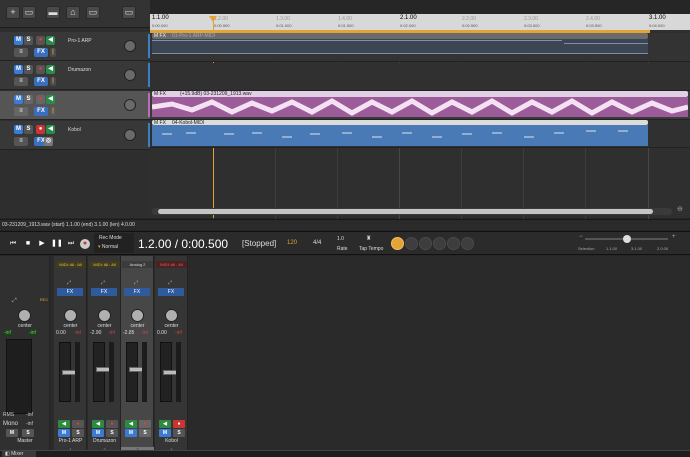  Describe the element at coordinates (340, 239) in the screenshot. I see `rate-value: 1.0` at that location.